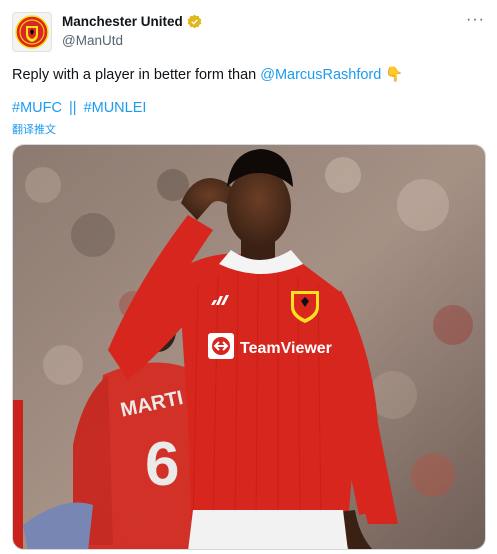 The image size is (497, 554). Describe the element at coordinates (162, 464) in the screenshot. I see `back-player-number: 6` at that location.